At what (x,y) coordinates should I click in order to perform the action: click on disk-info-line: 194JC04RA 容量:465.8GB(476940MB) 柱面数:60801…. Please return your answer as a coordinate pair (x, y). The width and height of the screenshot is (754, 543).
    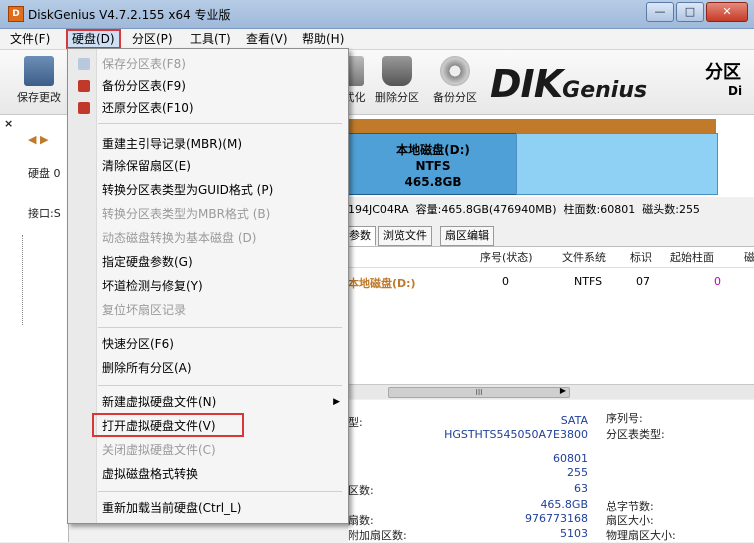
    Looking at the image, I should click on (551, 210).